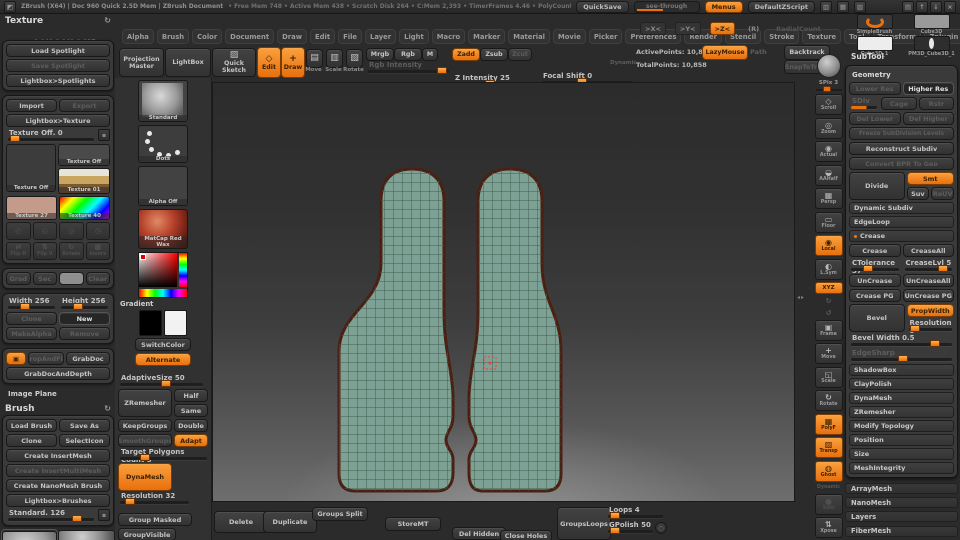 The image size is (960, 540). Describe the element at coordinates (781, 6) in the screenshot. I see `default-zscript-button: DefaultZScript` at that location.